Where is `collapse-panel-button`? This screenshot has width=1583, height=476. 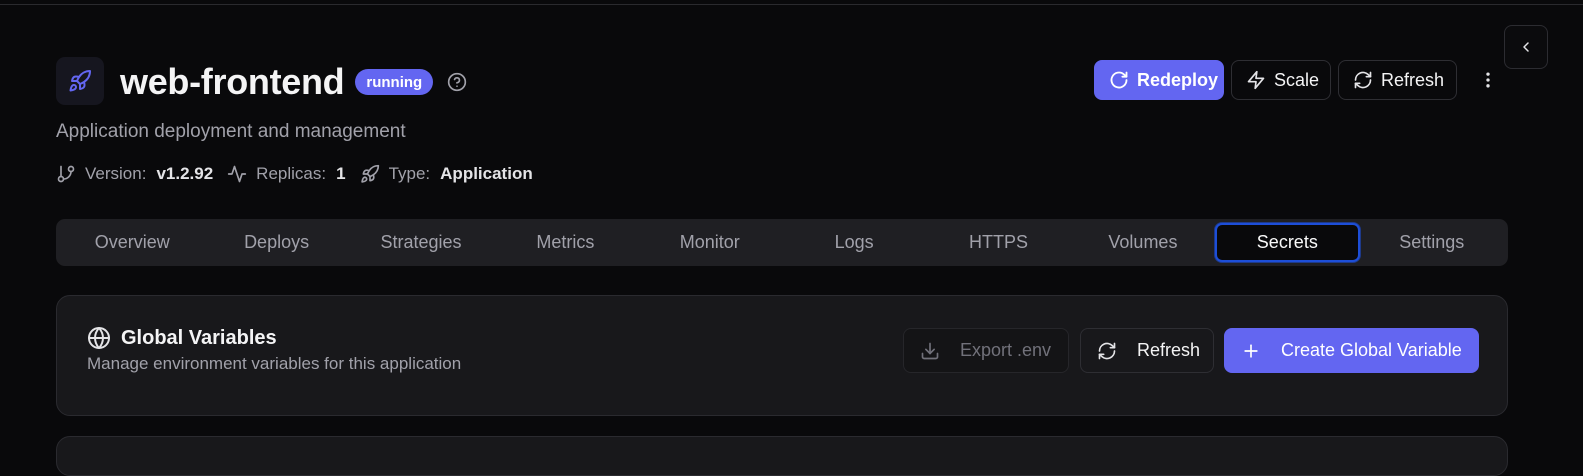
collapse-panel-button is located at coordinates (1526, 47).